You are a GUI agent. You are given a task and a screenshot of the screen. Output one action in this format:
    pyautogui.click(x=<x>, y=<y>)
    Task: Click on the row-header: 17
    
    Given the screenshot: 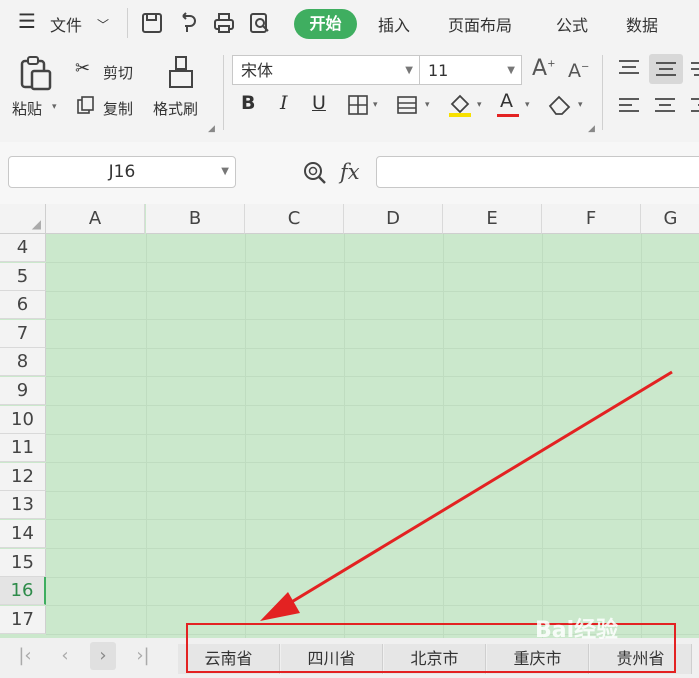 What is the action you would take?
    pyautogui.click(x=23, y=619)
    